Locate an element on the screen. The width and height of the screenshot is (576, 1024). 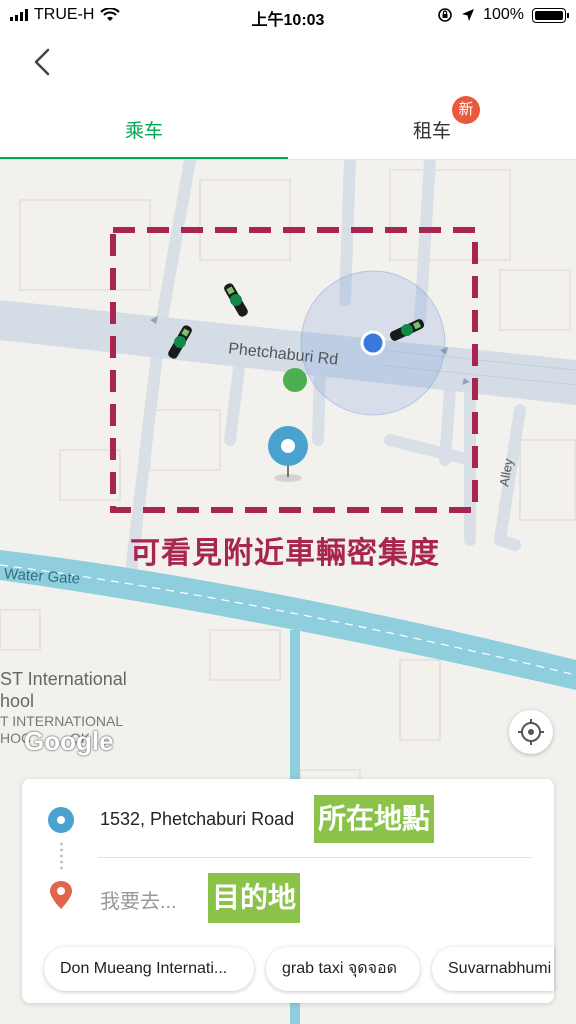
shortcut-chip-grab-taxi: grab taxi จุดจอด is located at coordinates (343, 969).